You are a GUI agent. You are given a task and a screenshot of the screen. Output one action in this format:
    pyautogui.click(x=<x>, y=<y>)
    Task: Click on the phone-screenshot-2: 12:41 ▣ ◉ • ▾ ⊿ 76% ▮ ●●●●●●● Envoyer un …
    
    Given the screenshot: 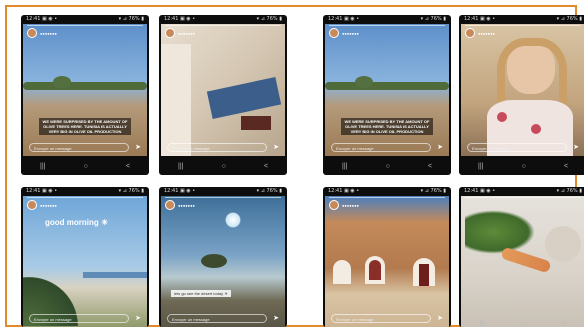 What is the action you would take?
    pyautogui.click(x=223, y=95)
    